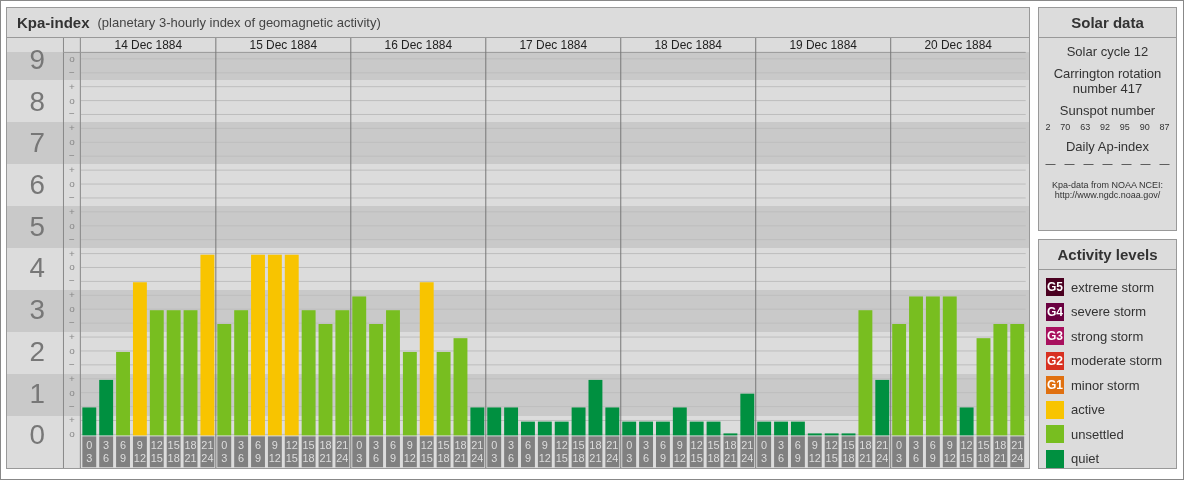 This screenshot has height=480, width=1184. What do you see at coordinates (688, 44) in the screenshot?
I see `day-label: 18 Dec 1884` at bounding box center [688, 44].